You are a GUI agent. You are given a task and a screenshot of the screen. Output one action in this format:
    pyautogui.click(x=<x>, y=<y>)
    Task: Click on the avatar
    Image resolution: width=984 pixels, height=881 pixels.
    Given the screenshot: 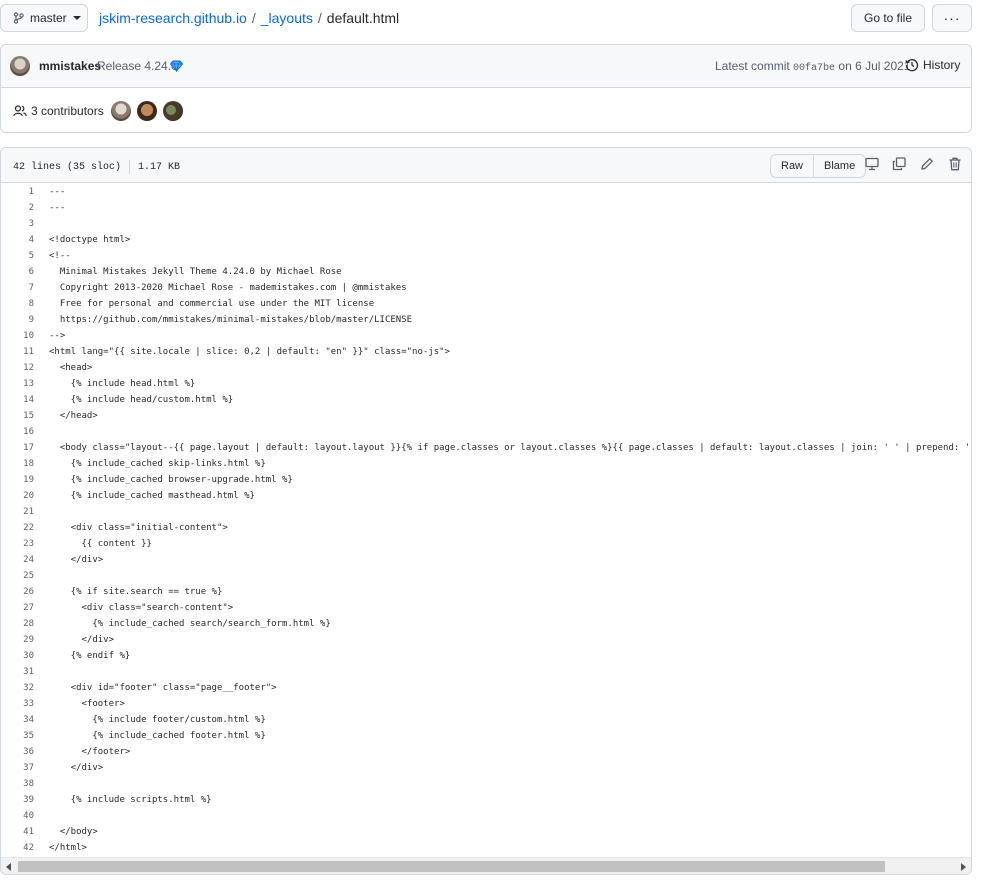 What is the action you would take?
    pyautogui.click(x=20, y=66)
    